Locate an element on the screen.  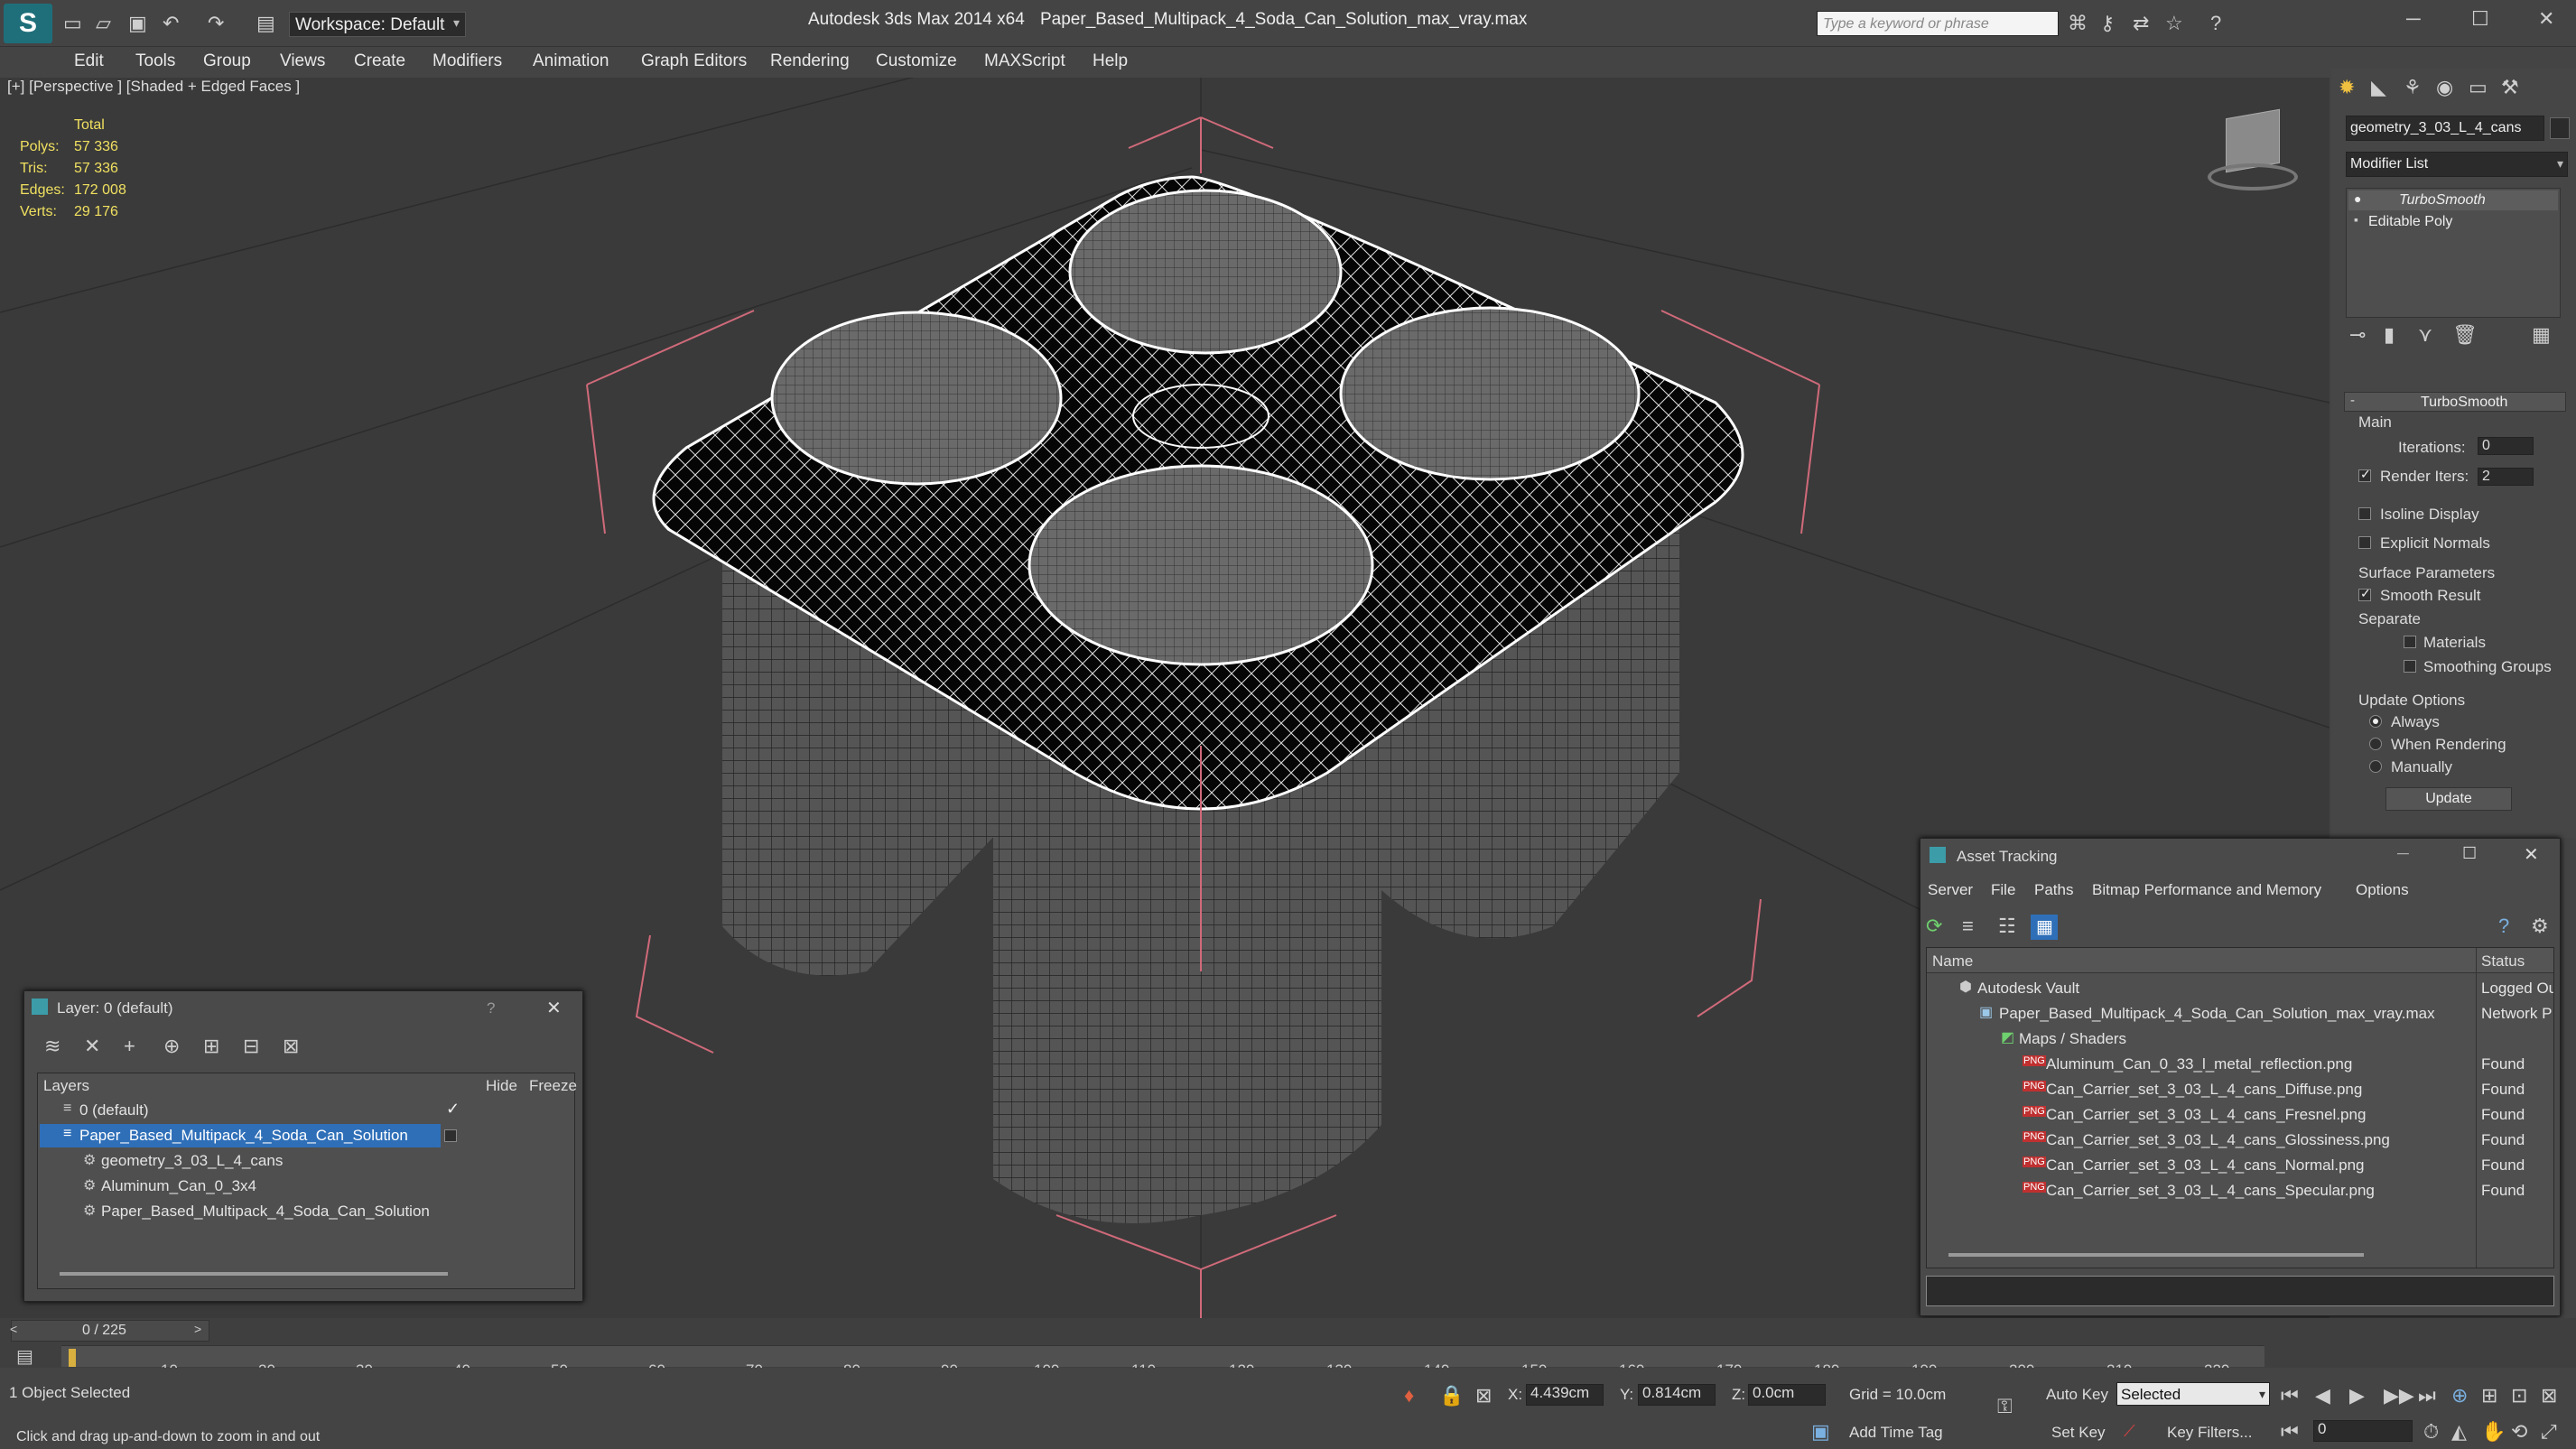
freeze-all-icon: ⊠ is located at coordinates (291, 1046).